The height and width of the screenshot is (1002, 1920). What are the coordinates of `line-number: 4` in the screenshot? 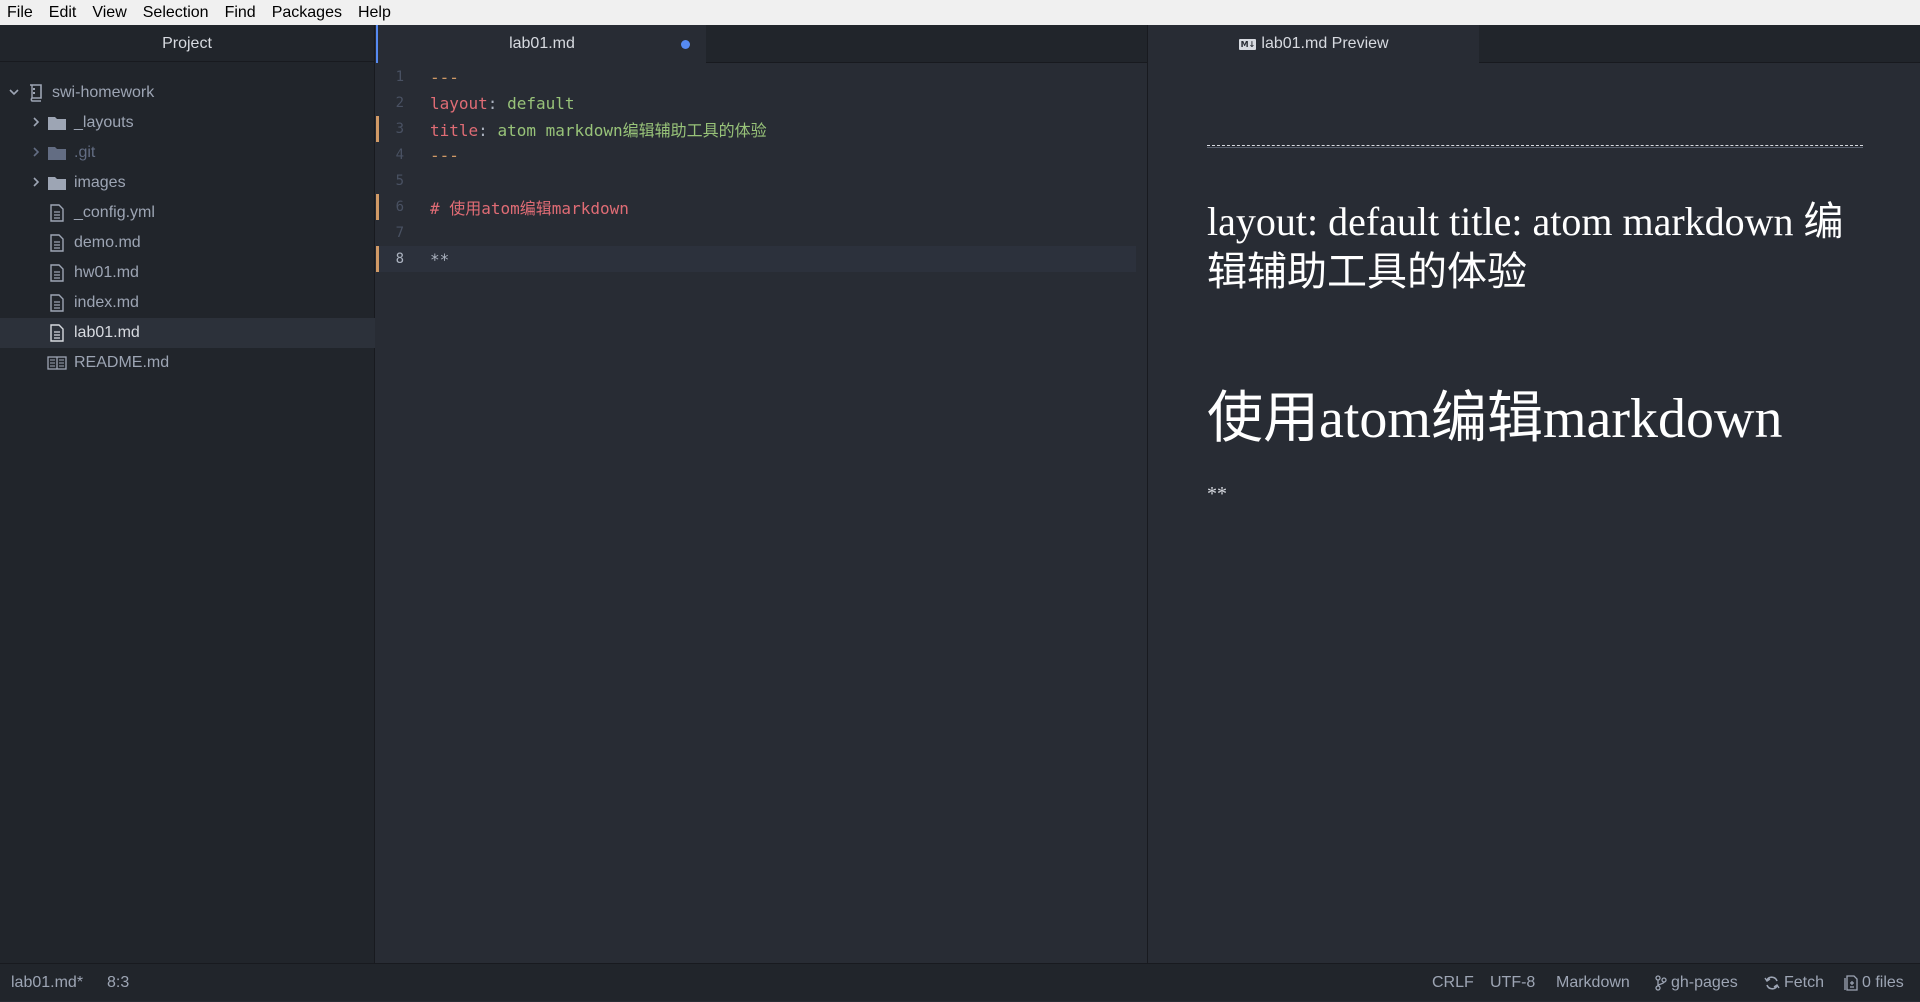 It's located at (399, 155).